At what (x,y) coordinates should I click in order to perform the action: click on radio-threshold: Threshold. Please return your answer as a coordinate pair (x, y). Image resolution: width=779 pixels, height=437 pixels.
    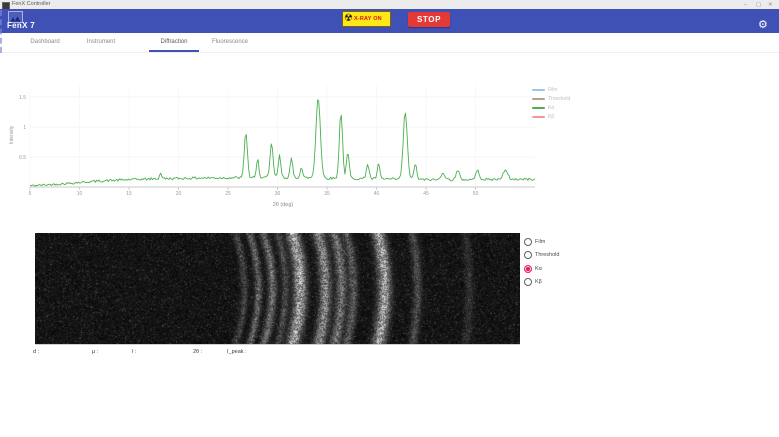
    Looking at the image, I should click on (541, 256).